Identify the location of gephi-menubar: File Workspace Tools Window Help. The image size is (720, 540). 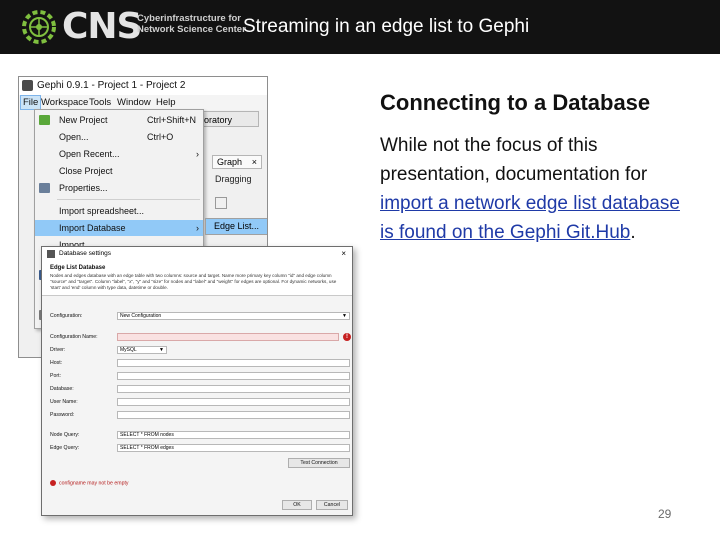
(143, 102).